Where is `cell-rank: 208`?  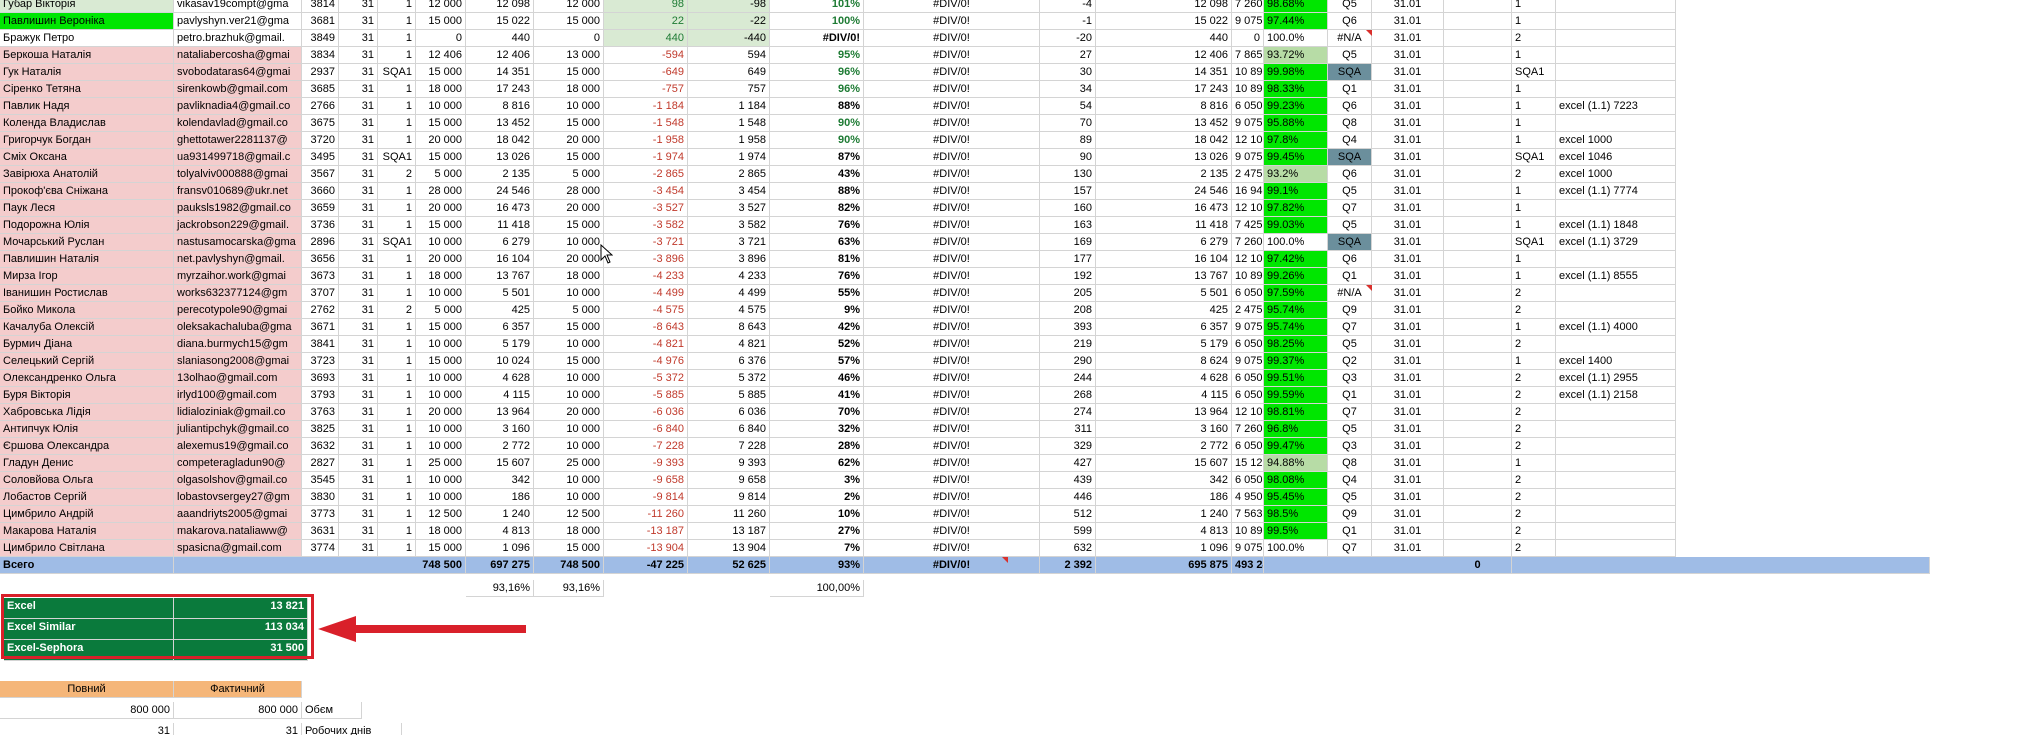
cell-rank: 208 is located at coordinates (1068, 310).